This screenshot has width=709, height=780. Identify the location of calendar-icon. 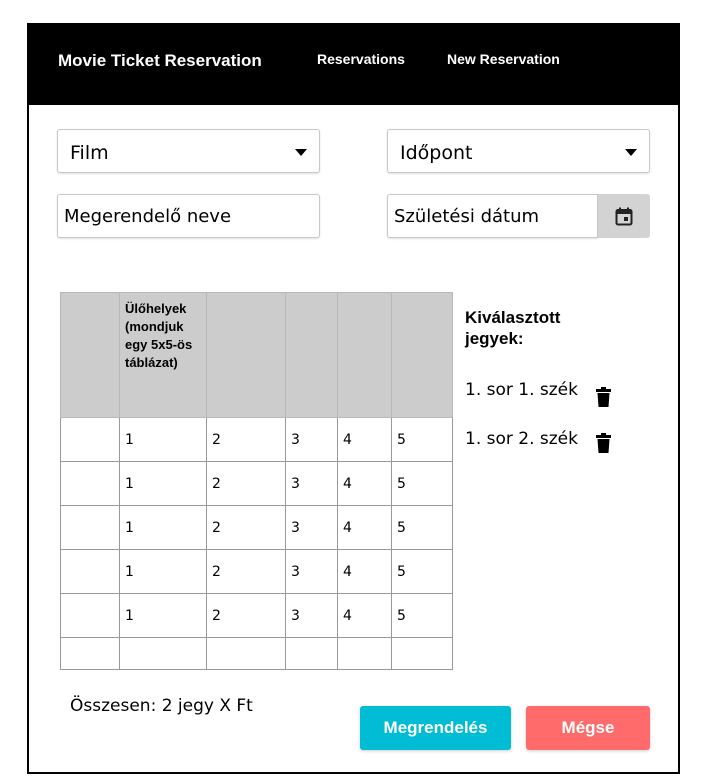
(624, 216).